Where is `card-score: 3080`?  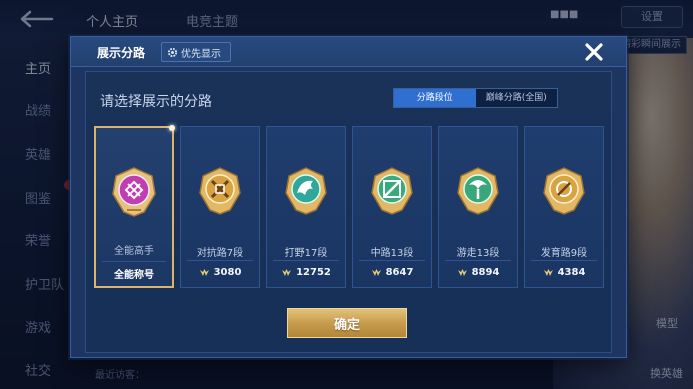 card-score: 3080 is located at coordinates (220, 272).